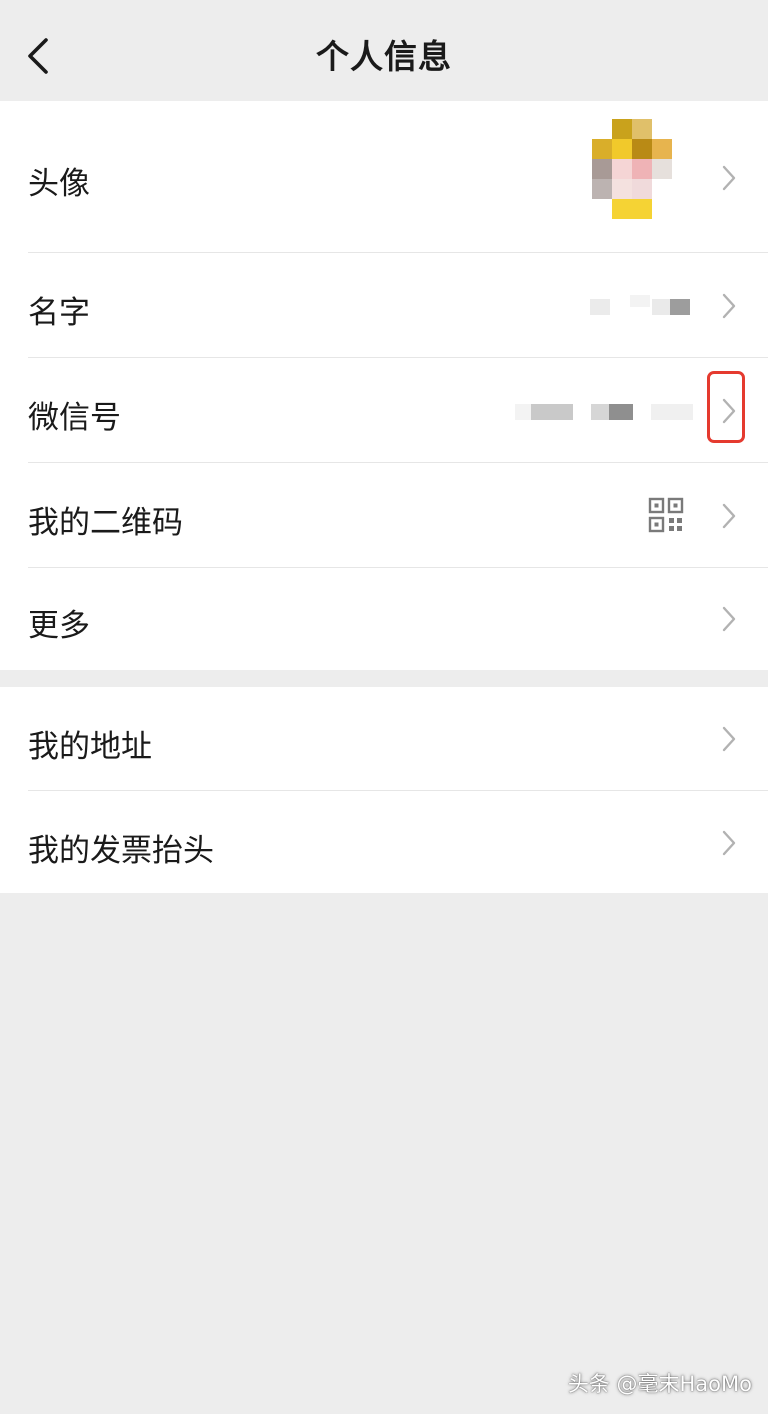  I want to click on qr-code-icon, so click(666, 515).